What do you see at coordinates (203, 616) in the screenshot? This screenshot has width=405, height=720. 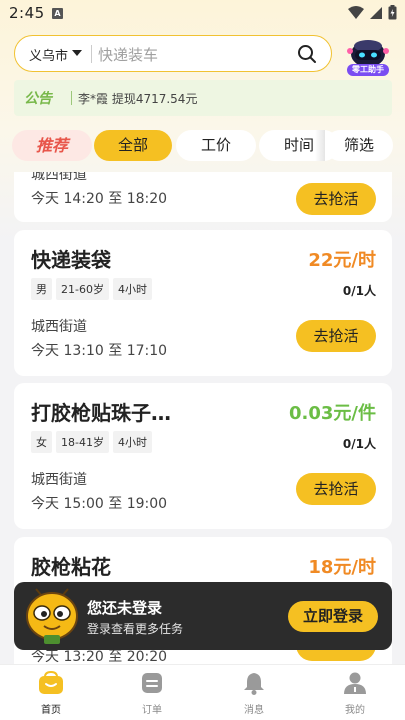 I see `login-prompt-banner: 您还未登录 登录查看更多任务 立即登录` at bounding box center [203, 616].